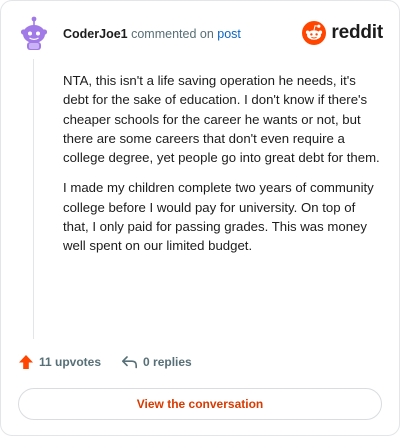 This screenshot has width=400, height=436. I want to click on post-link: post, so click(229, 34).